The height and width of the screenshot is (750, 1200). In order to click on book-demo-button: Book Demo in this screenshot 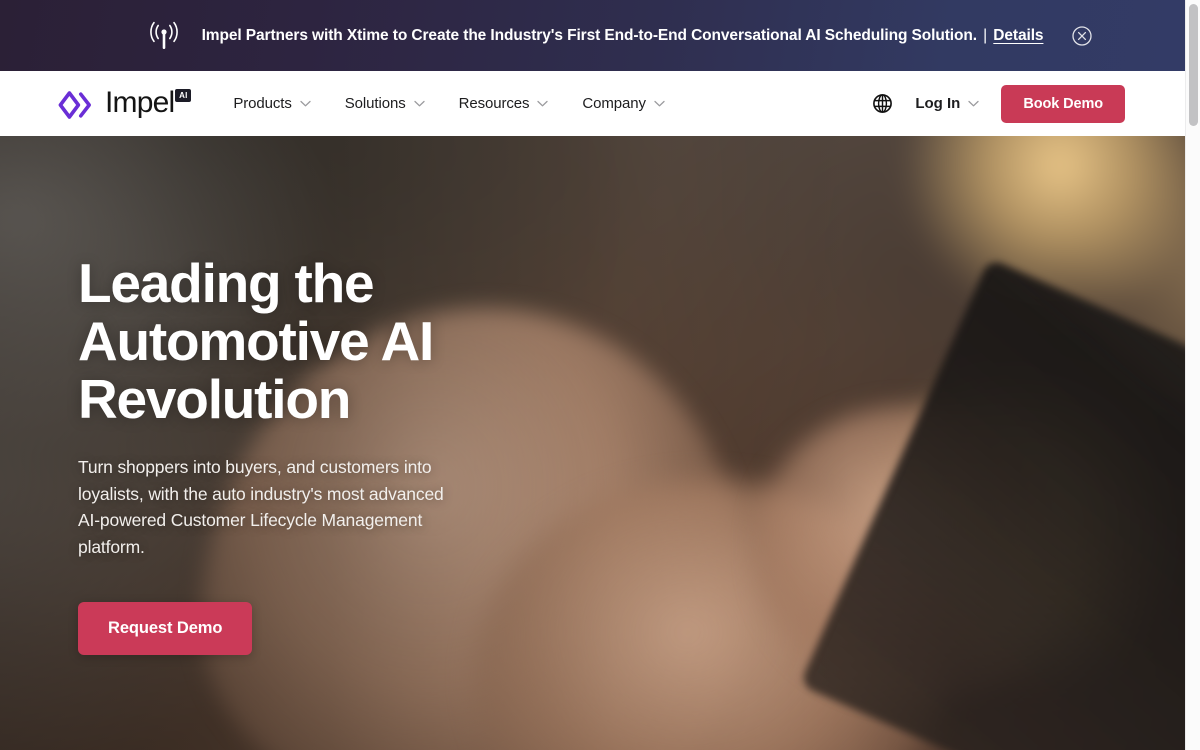, I will do `click(1063, 103)`.